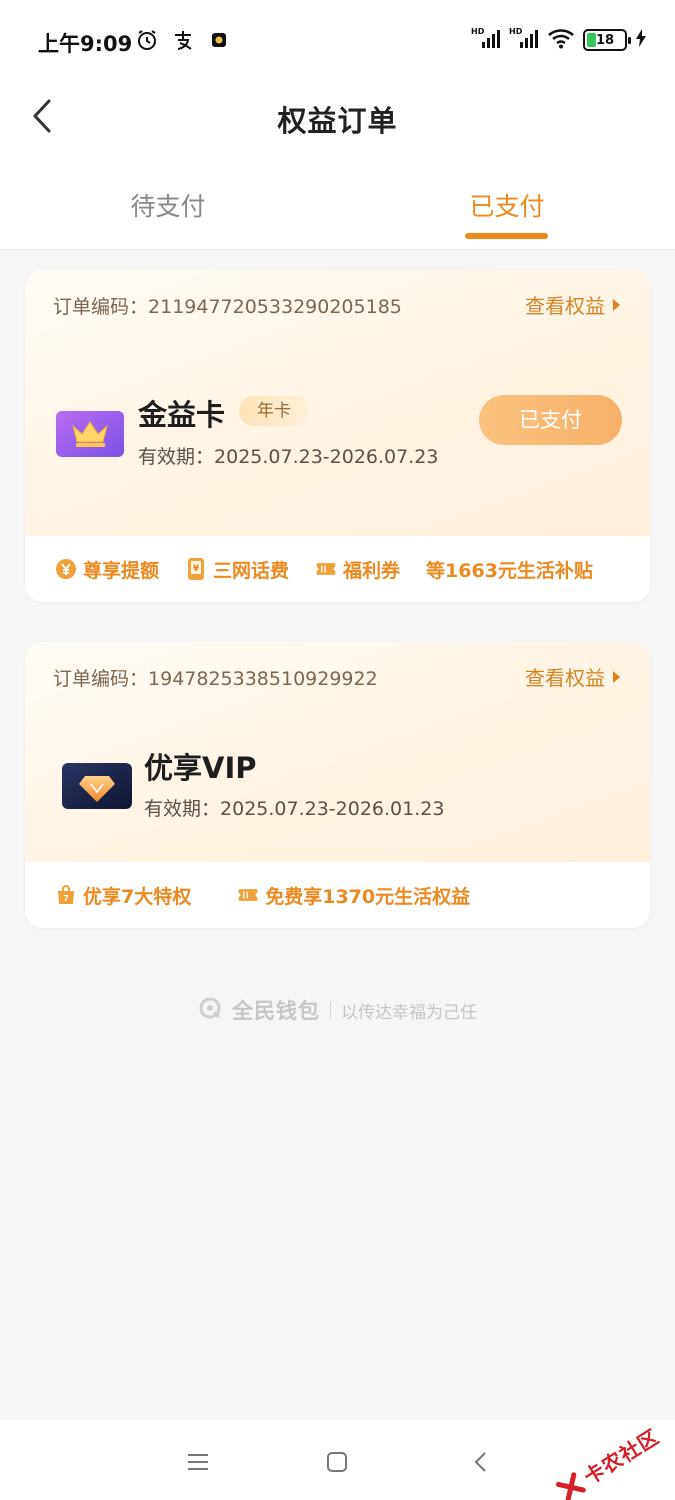  What do you see at coordinates (275, 307) in the screenshot?
I see `order-number-value: 211947720533290205185` at bounding box center [275, 307].